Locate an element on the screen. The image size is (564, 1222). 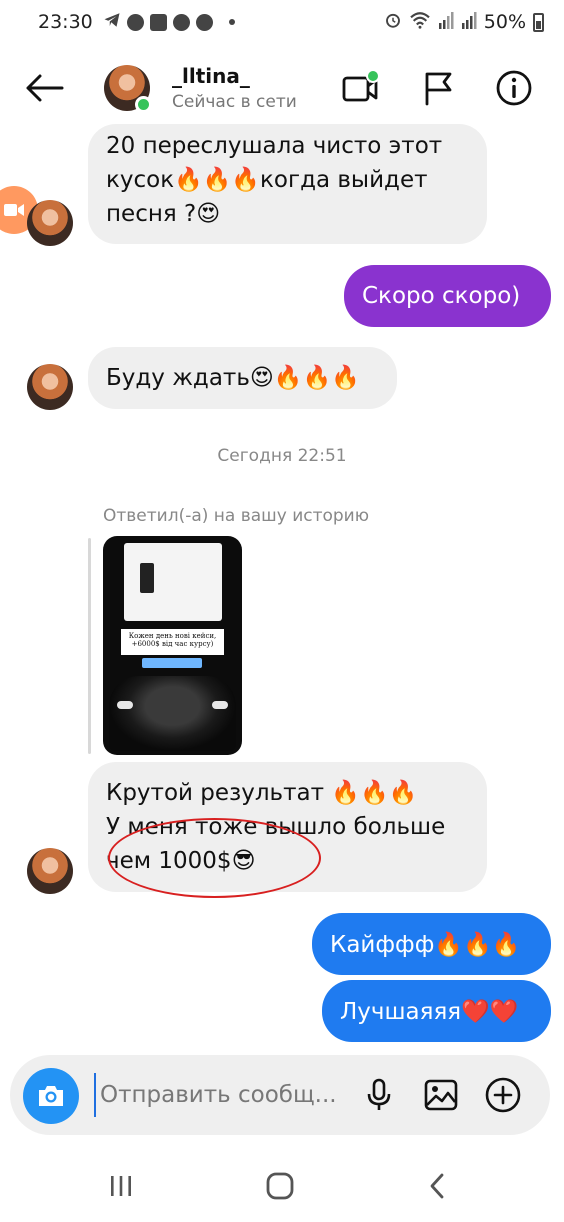
battery-icon is located at coordinates (538, 22).